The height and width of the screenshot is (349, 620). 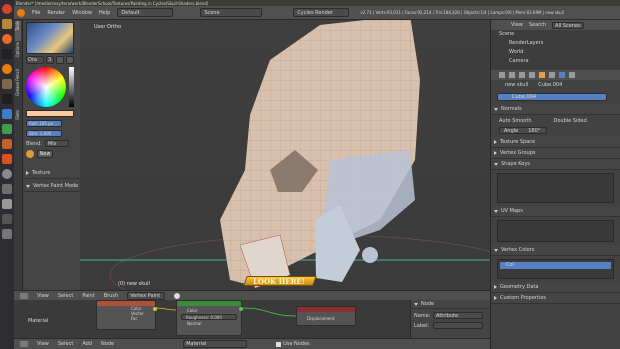 I want to click on menu-render: Render, so click(x=56, y=13).